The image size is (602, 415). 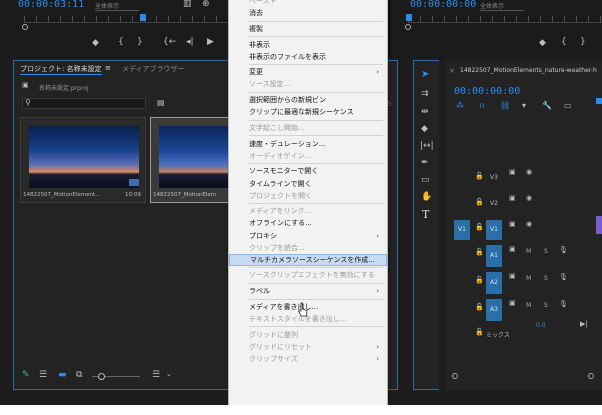 What do you see at coordinates (408, 27) in the screenshot?
I see `program-scroll-start` at bounding box center [408, 27].